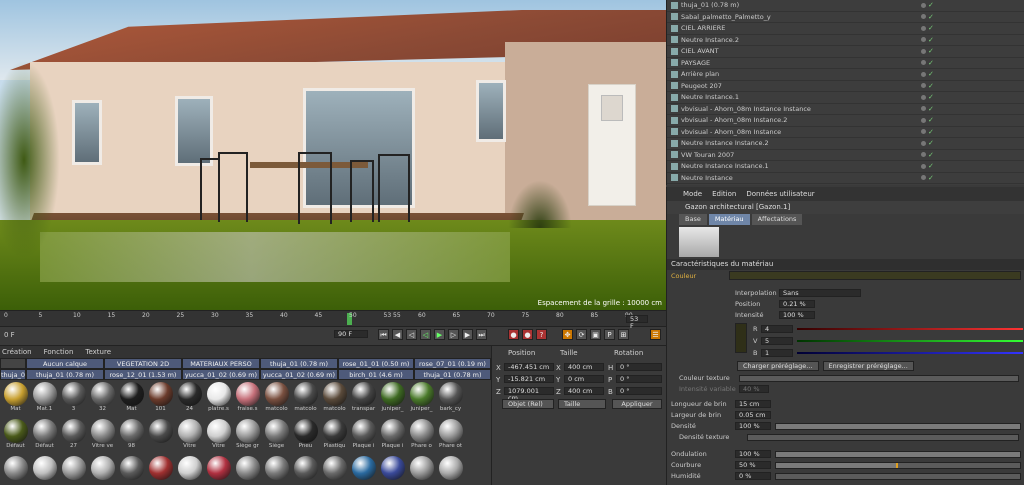 The width and height of the screenshot is (1024, 485). I want to click on material-thumbnail: Vitre, so click(189, 436).